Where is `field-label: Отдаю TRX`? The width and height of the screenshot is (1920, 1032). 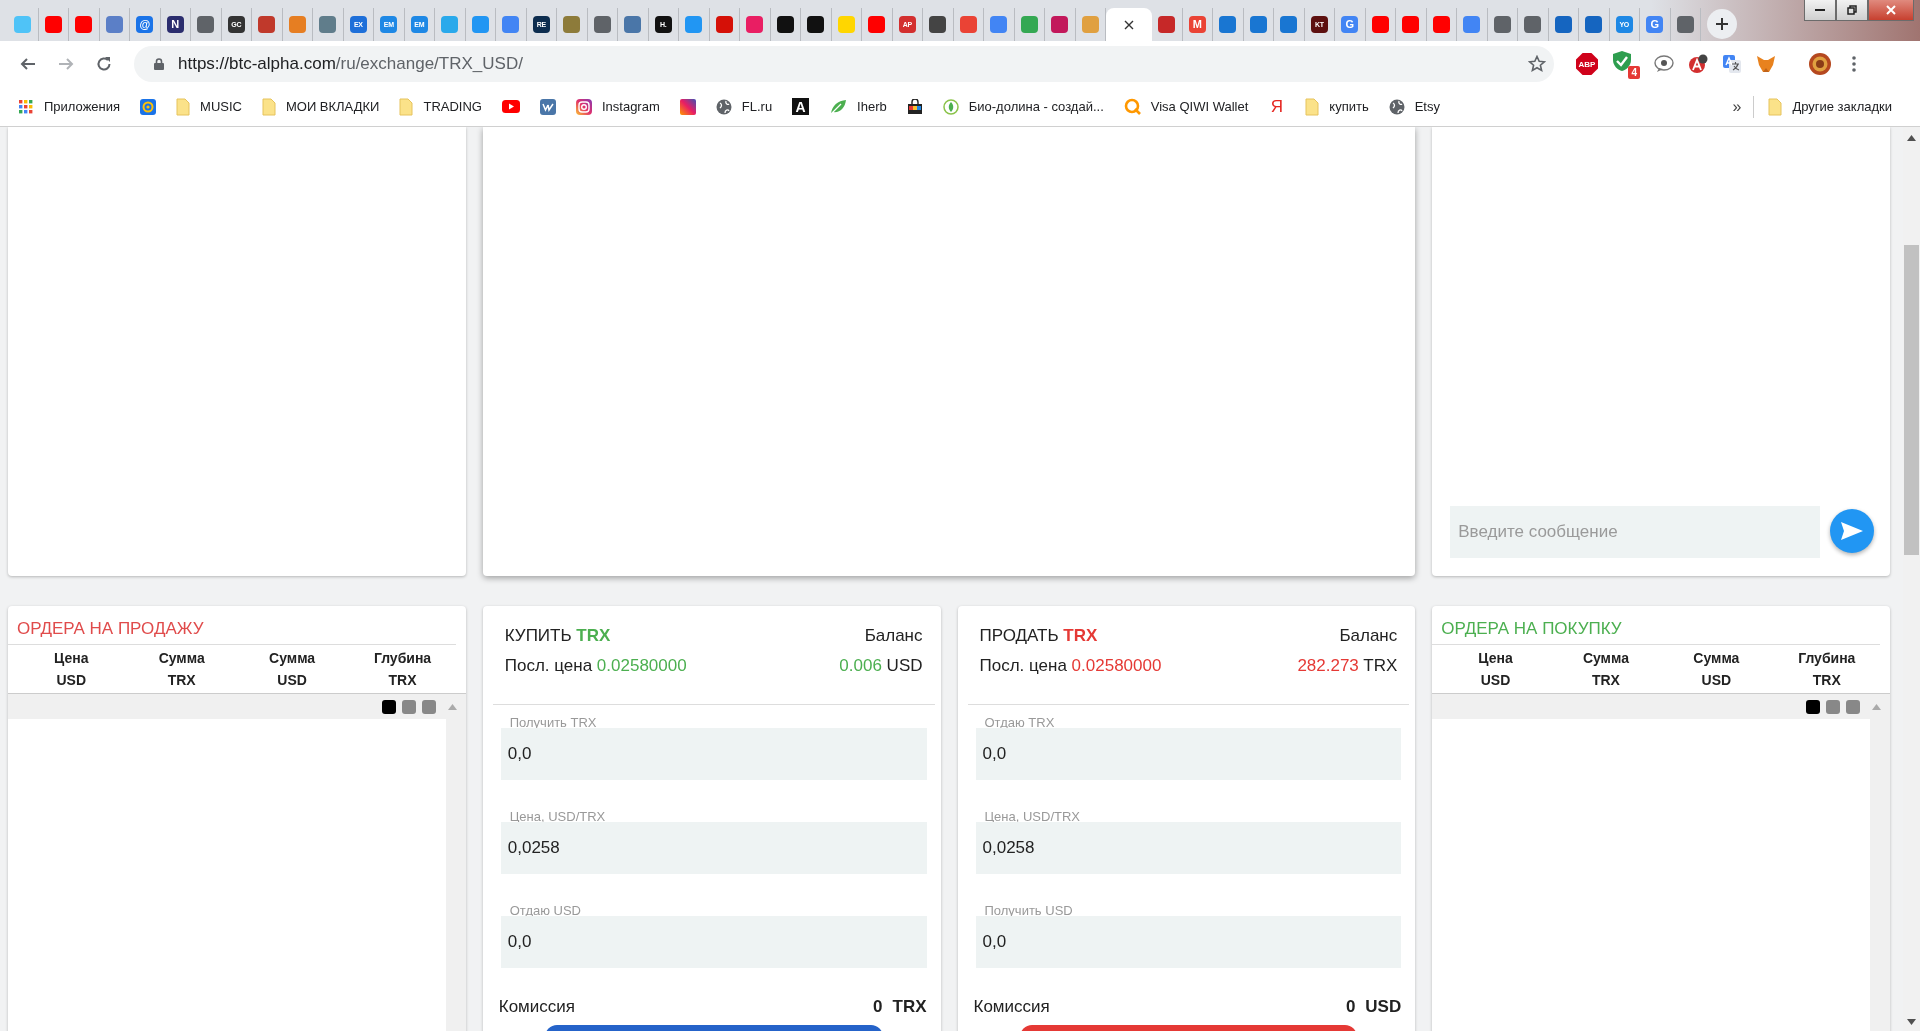
field-label: Отдаю TRX is located at coordinates (1020, 722).